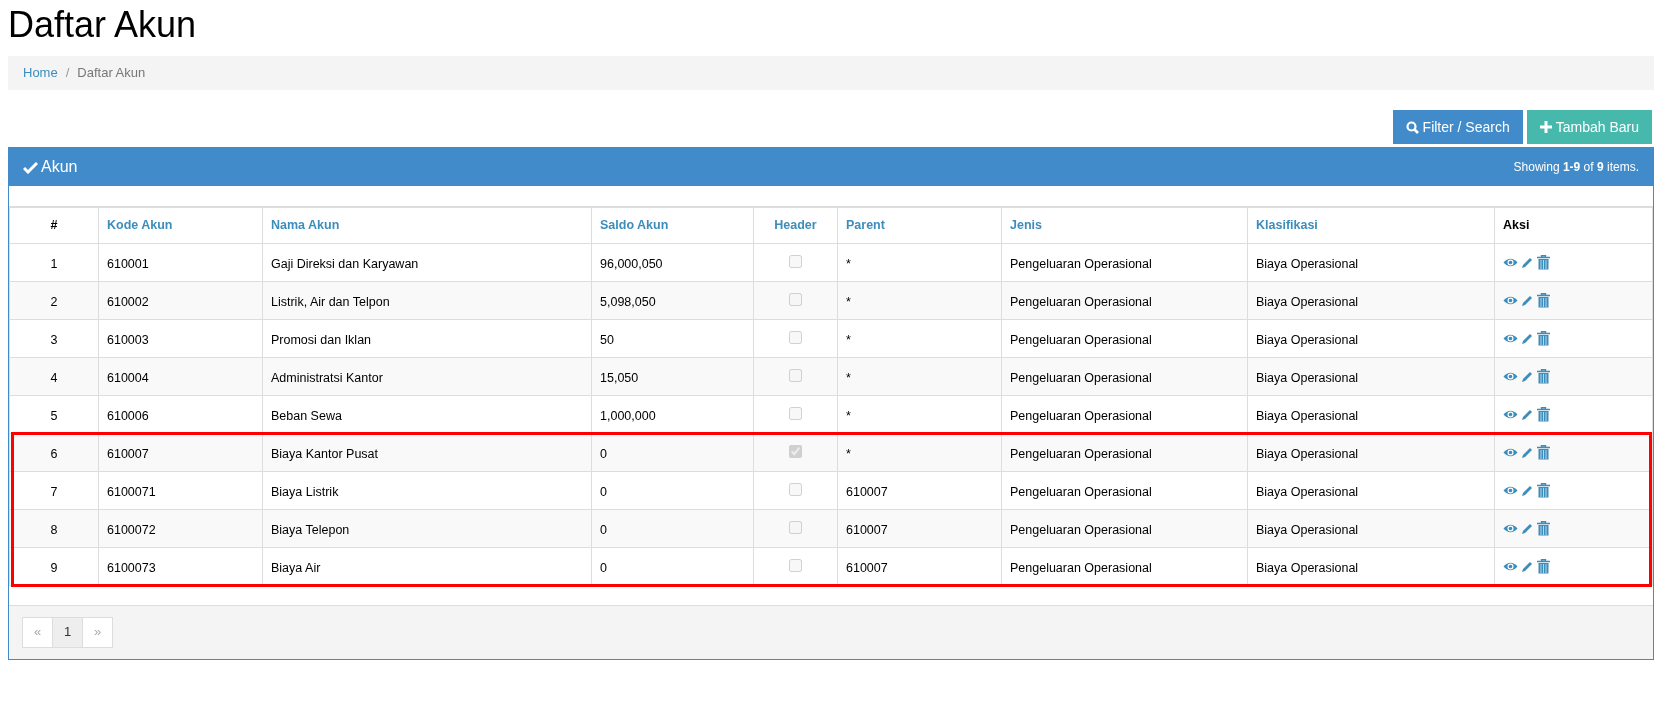  I want to click on row-number: 5, so click(54, 414).